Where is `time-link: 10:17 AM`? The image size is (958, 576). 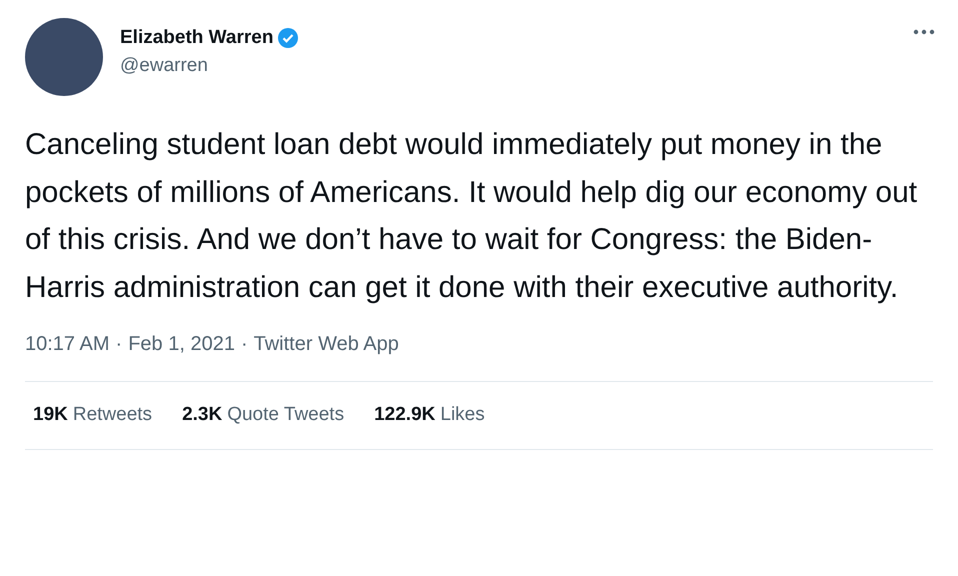 time-link: 10:17 AM is located at coordinates (67, 344).